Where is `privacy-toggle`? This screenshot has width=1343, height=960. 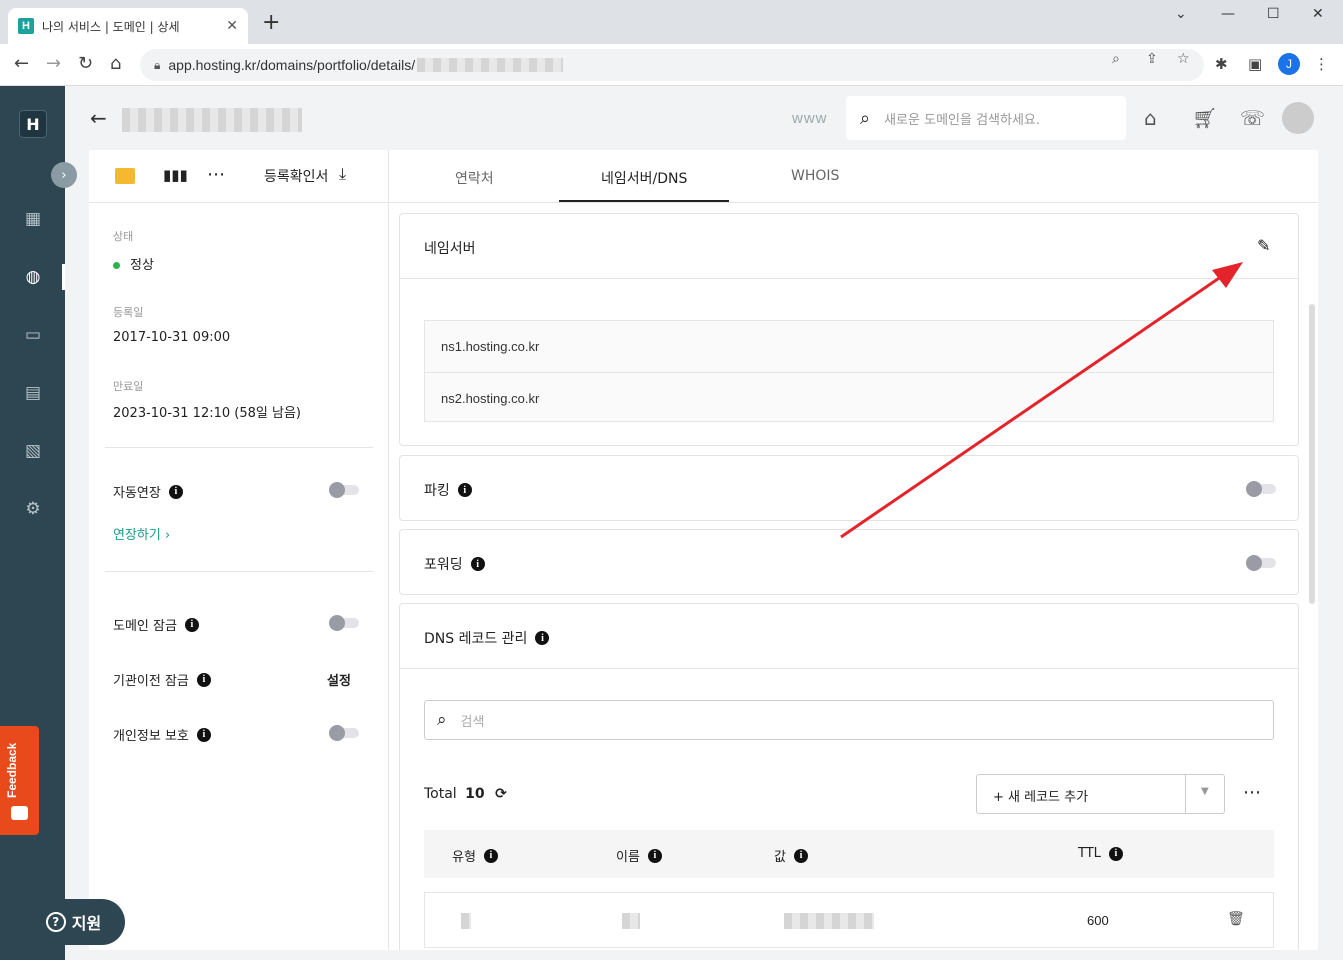 privacy-toggle is located at coordinates (344, 733).